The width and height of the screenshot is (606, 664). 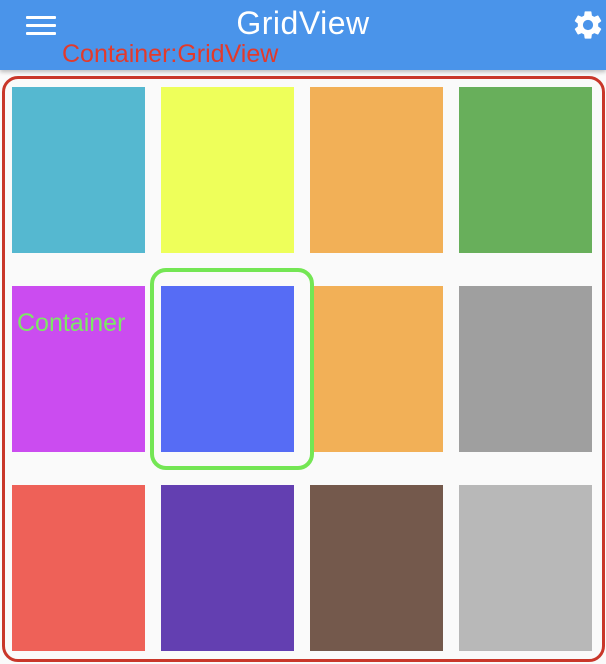 What do you see at coordinates (71, 323) in the screenshot?
I see `container-annotation-label: Container` at bounding box center [71, 323].